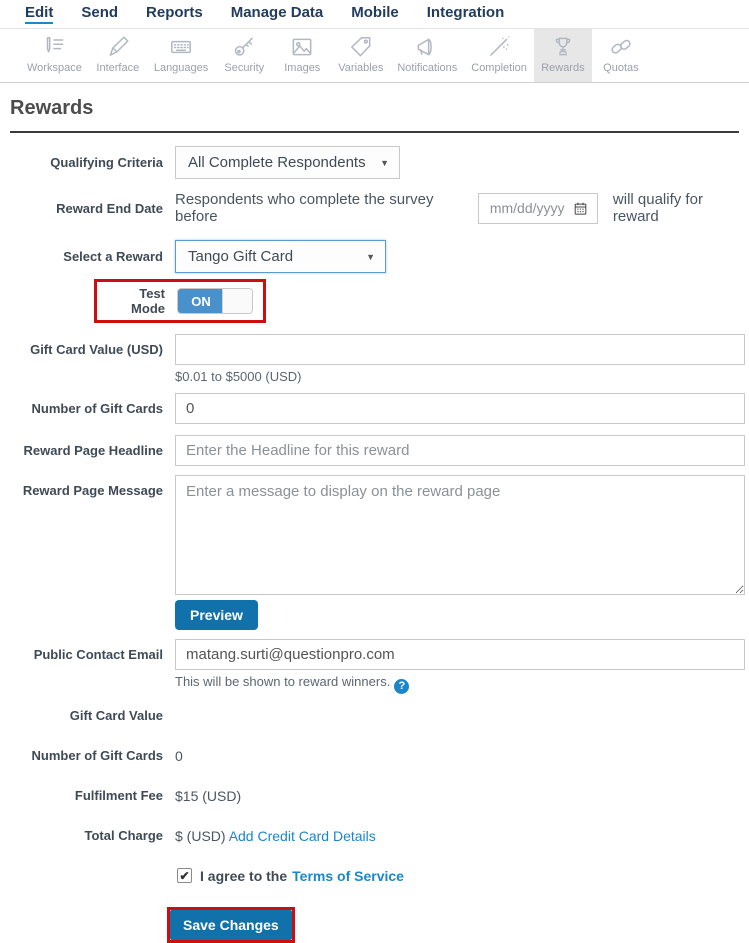 This screenshot has height=943, width=749. Describe the element at coordinates (92, 490) in the screenshot. I see `reward-page-message-label: Reward Page Message` at that location.